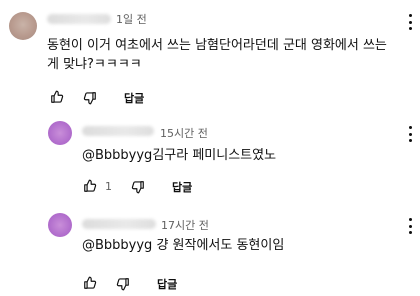 The image size is (420, 296). Describe the element at coordinates (184, 133) in the screenshot. I see `comment-time: 15시간 전` at that location.